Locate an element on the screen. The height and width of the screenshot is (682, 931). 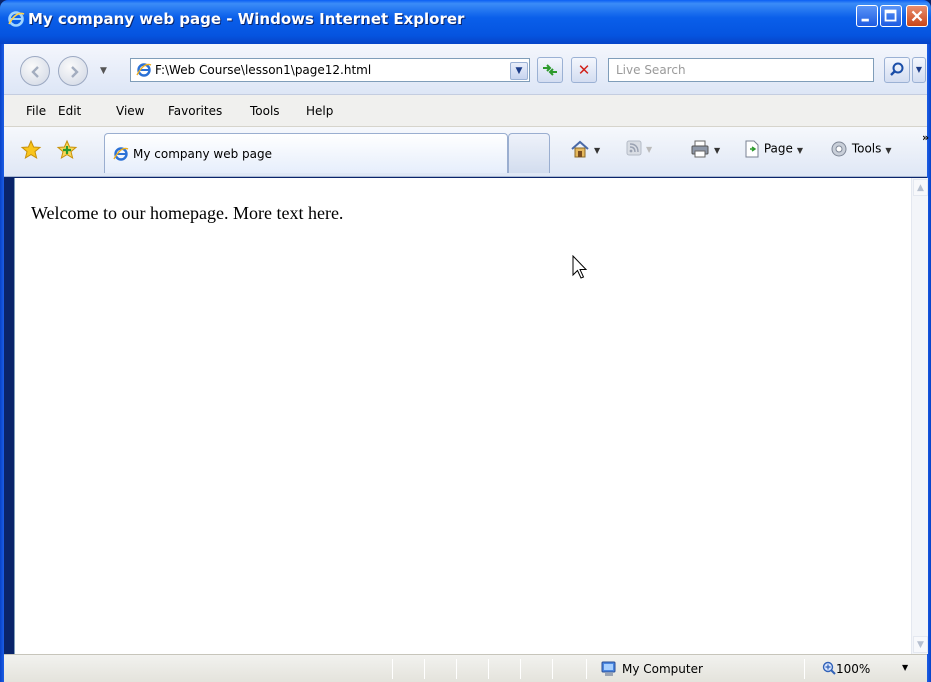
address-input: F:\Web Course\lesson1\page12.html is located at coordinates (330, 70).